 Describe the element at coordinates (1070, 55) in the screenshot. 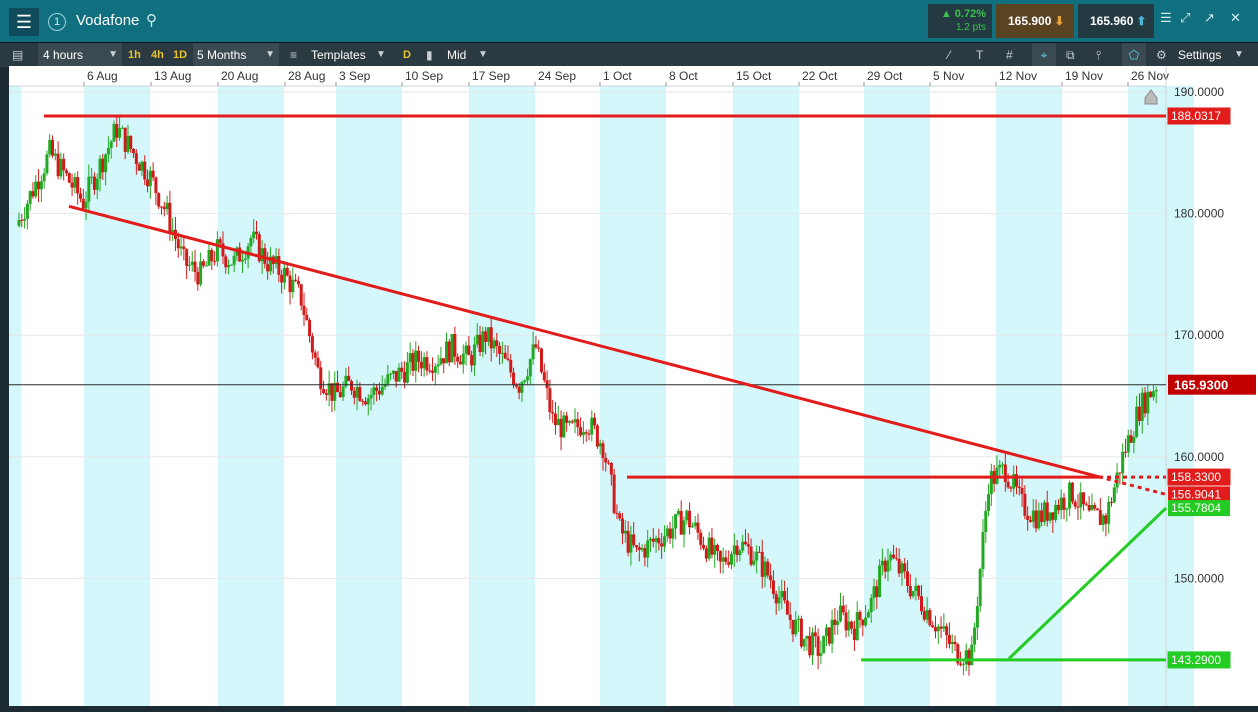

I see `layers-icon: ⧉` at that location.